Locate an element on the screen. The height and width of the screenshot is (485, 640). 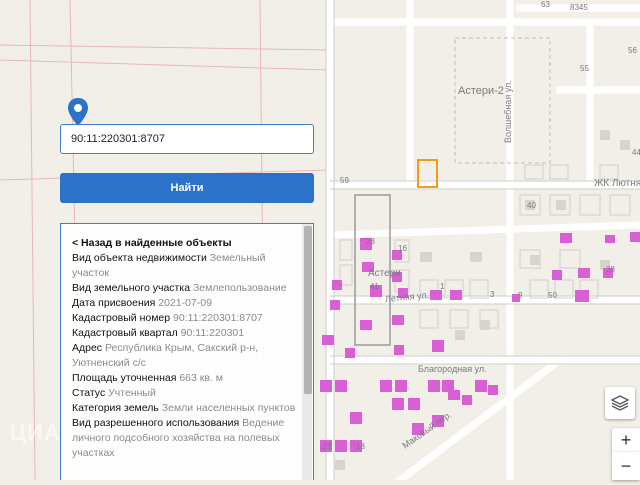
num-1: 1 is located at coordinates (442, 286).